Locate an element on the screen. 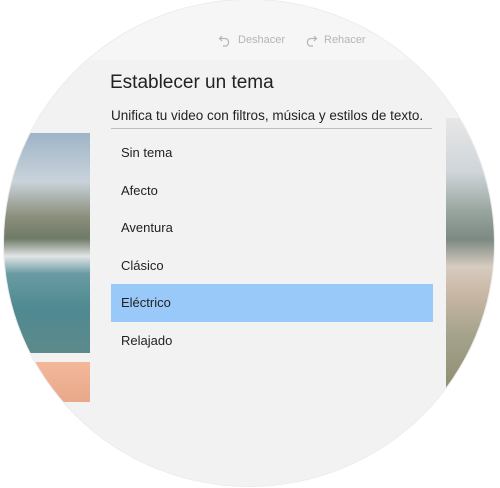  theme-item-aventura: Aventura is located at coordinates (272, 228).